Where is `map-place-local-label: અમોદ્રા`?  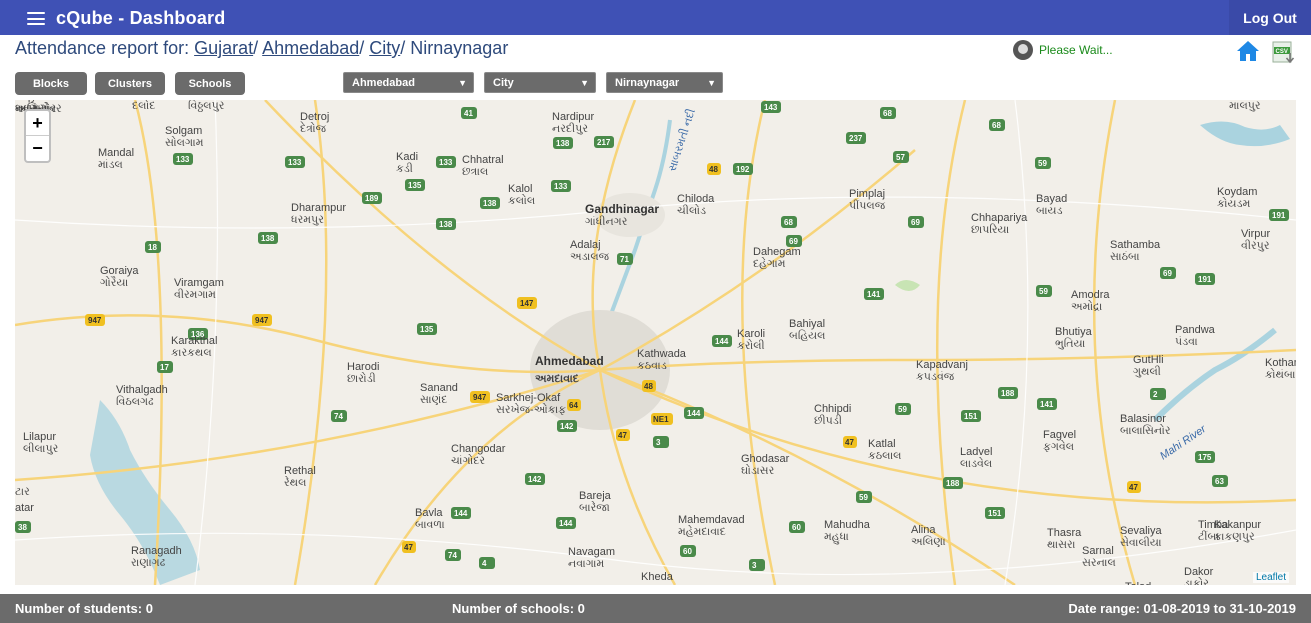
map-place-local-label: અમોદ્રા is located at coordinates (1087, 306).